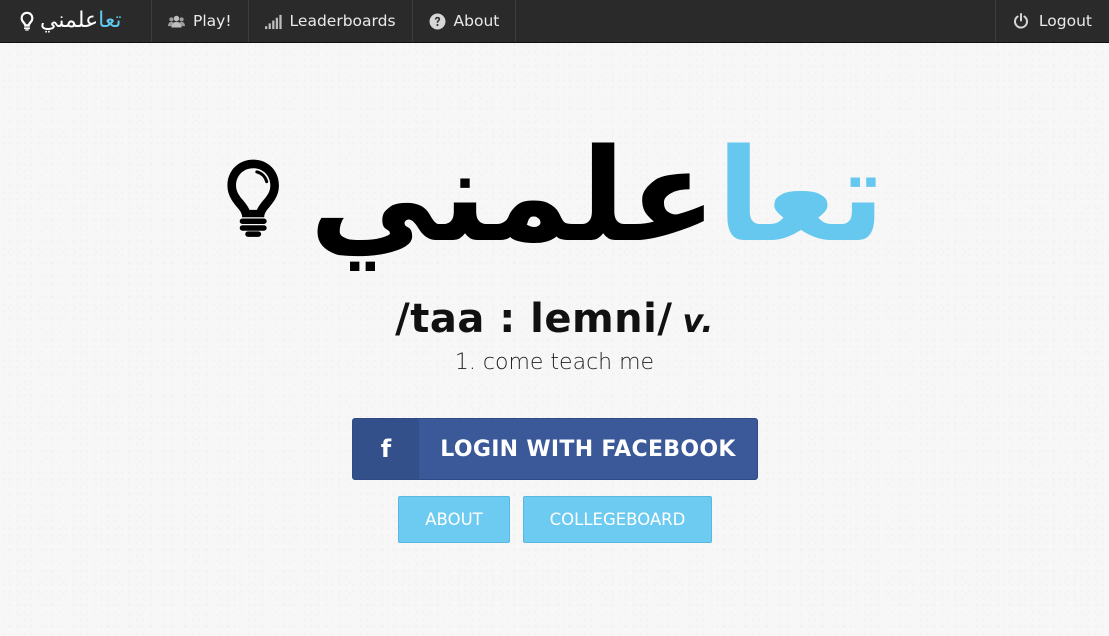  What do you see at coordinates (342, 21) in the screenshot?
I see `nav-leaderboards-label: Leaderboards` at bounding box center [342, 21].